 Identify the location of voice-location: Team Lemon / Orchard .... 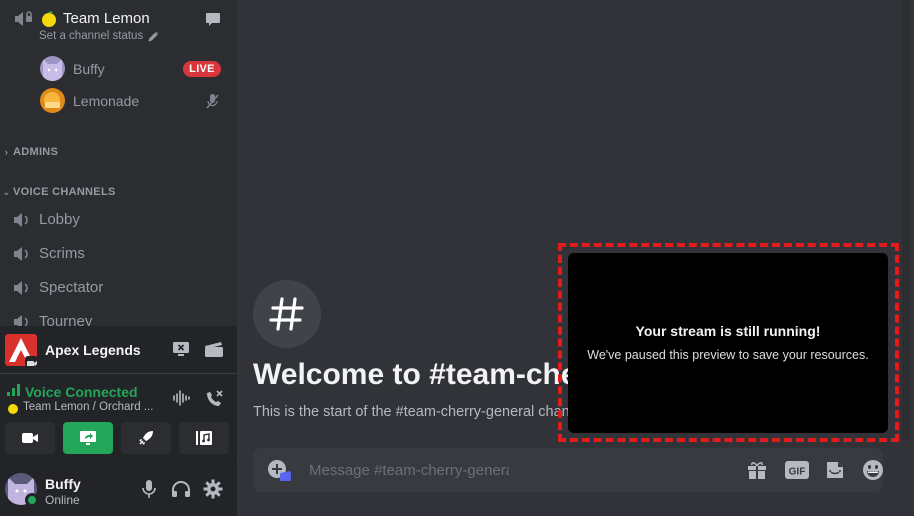
(88, 407).